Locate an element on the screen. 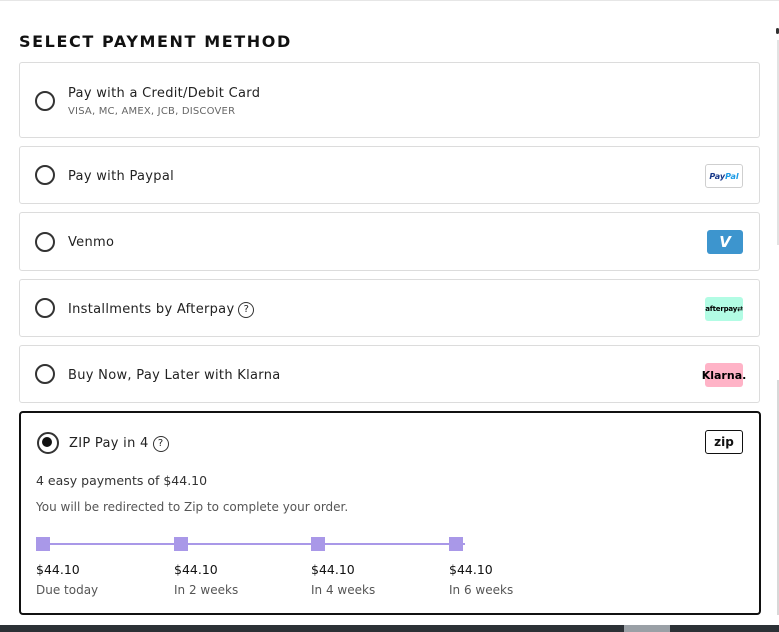 The image size is (779, 632). venmo-logo-icon: V is located at coordinates (725, 242).